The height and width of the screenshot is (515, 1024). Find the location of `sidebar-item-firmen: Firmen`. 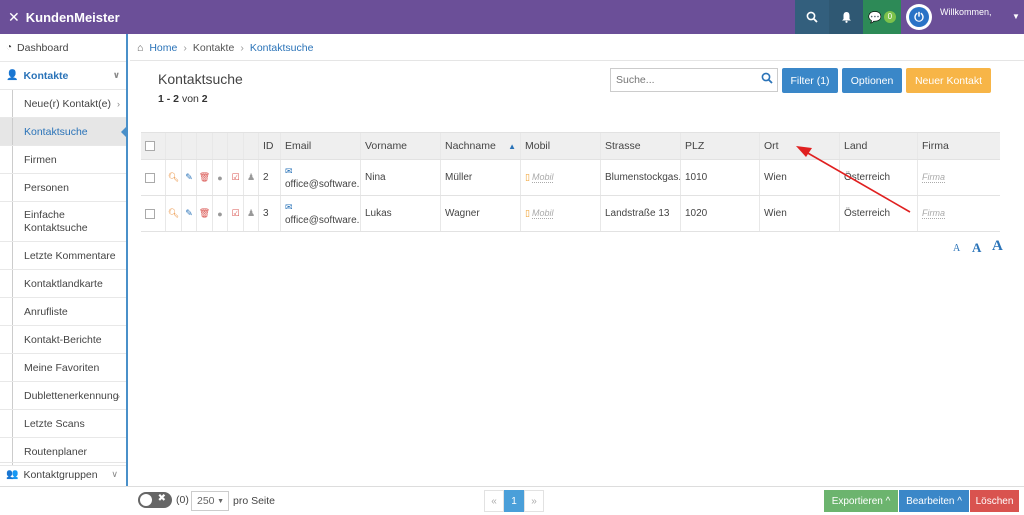

sidebar-item-firmen: Firmen is located at coordinates (63, 160).